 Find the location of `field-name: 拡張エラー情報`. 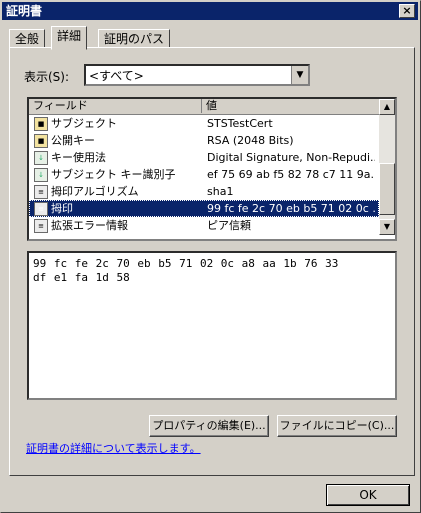

field-name: 拡張エラー情報 is located at coordinates (89, 225).